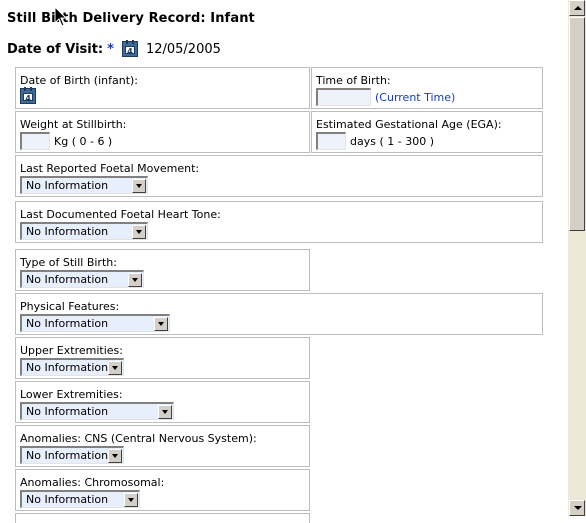 The height and width of the screenshot is (523, 586). I want to click on weight-unit: Kg ( 0 - 6 ), so click(83, 141).